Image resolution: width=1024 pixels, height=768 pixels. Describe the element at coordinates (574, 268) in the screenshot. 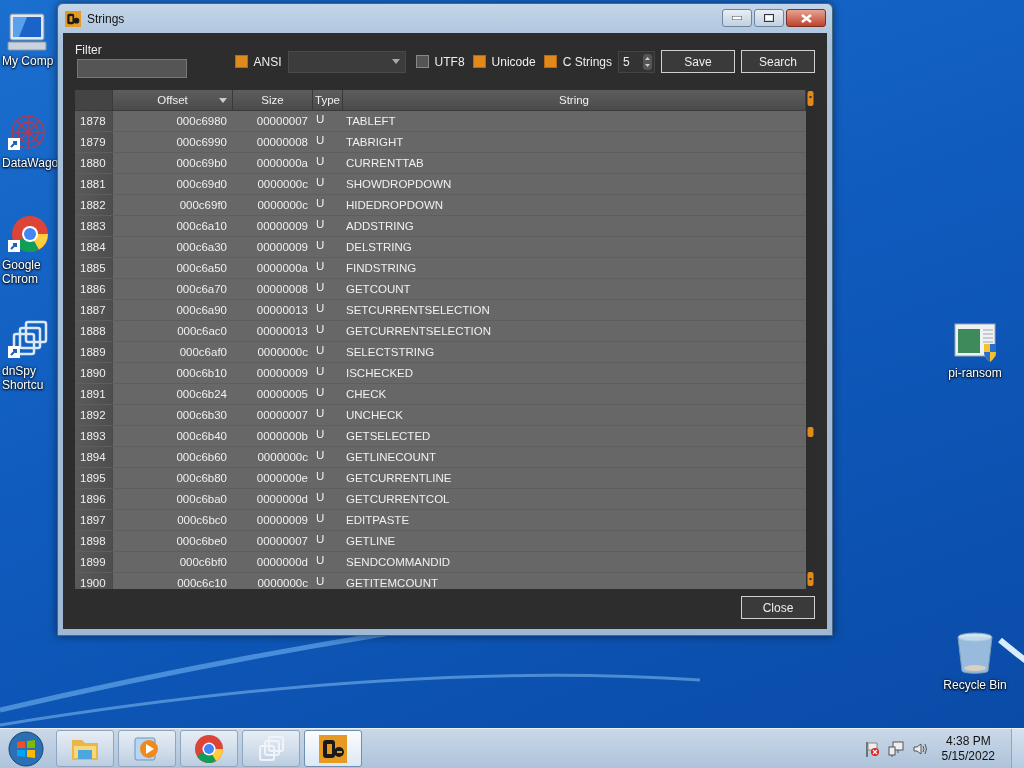

I see `table-cell: FINDSTRING` at that location.